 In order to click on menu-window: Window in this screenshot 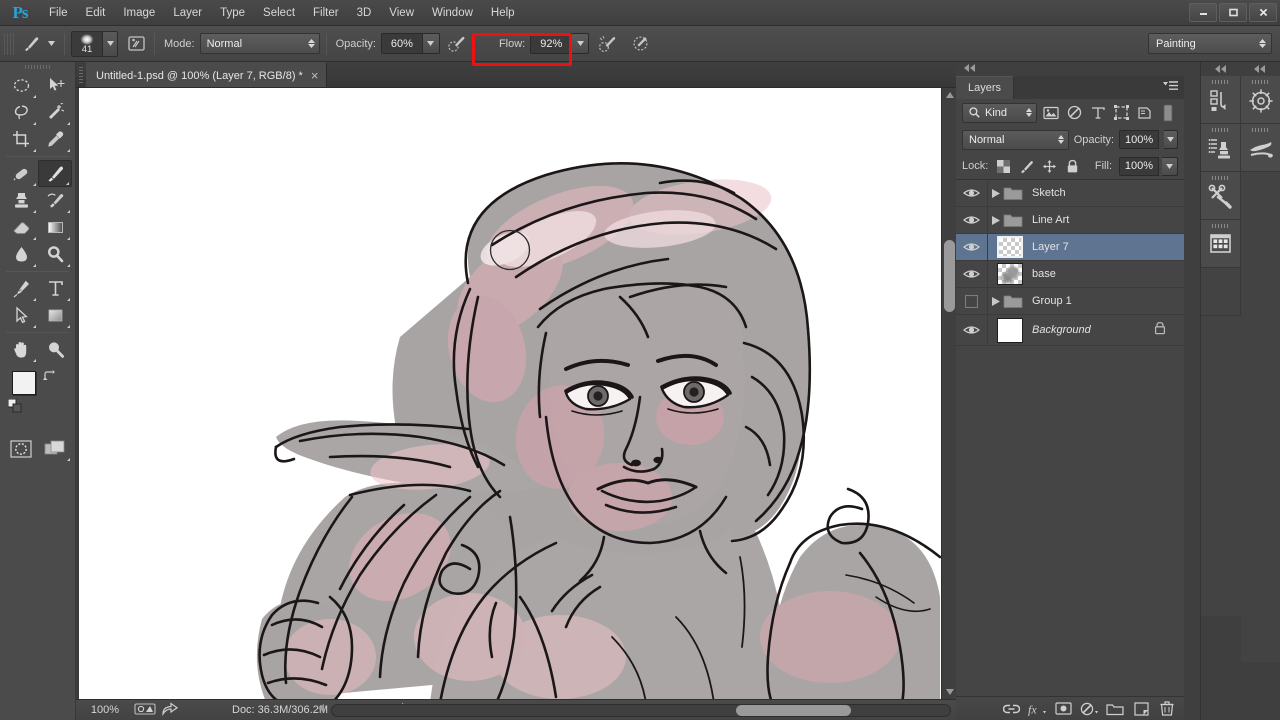, I will do `click(452, 13)`.